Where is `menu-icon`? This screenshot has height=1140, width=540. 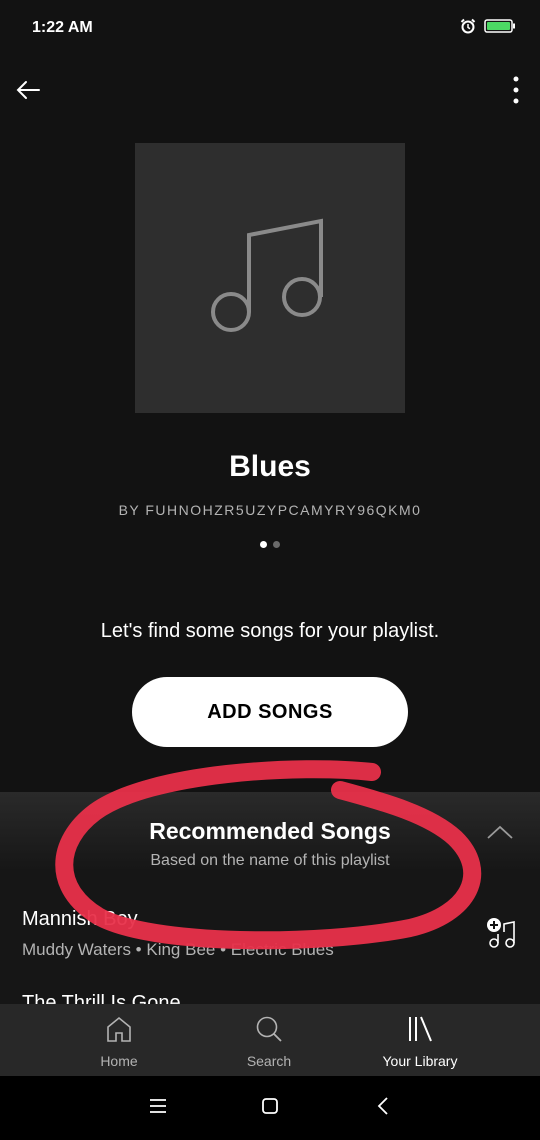 menu-icon is located at coordinates (158, 1108).